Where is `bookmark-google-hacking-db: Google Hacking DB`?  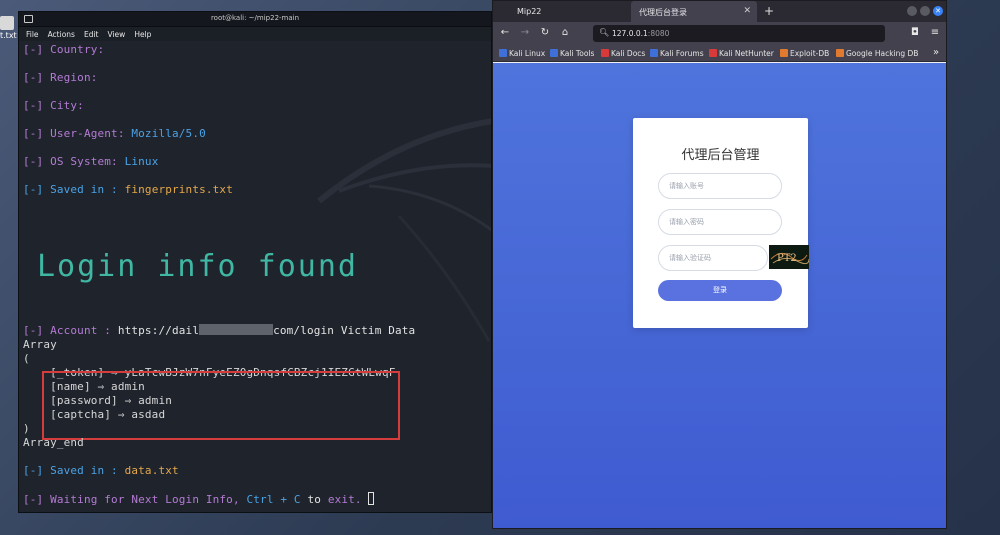
bookmark-google-hacking-db: Google Hacking DB is located at coordinates (877, 53).